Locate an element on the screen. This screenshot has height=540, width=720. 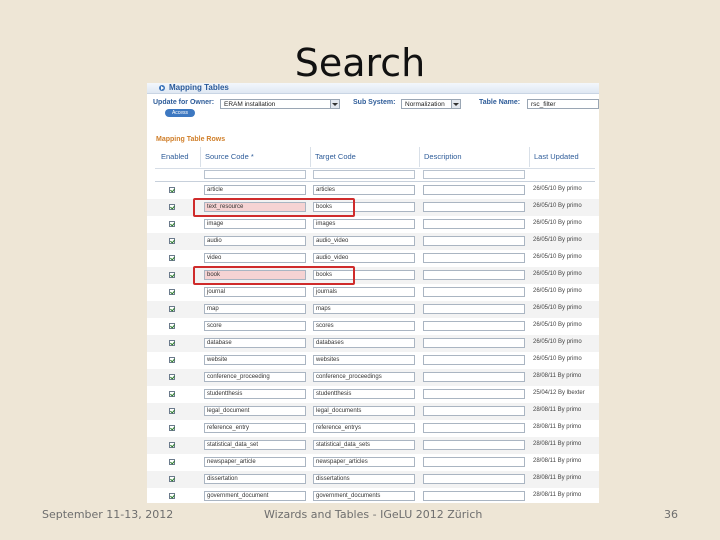
owner-select-value: ERAM installation is located at coordinates (250, 104).